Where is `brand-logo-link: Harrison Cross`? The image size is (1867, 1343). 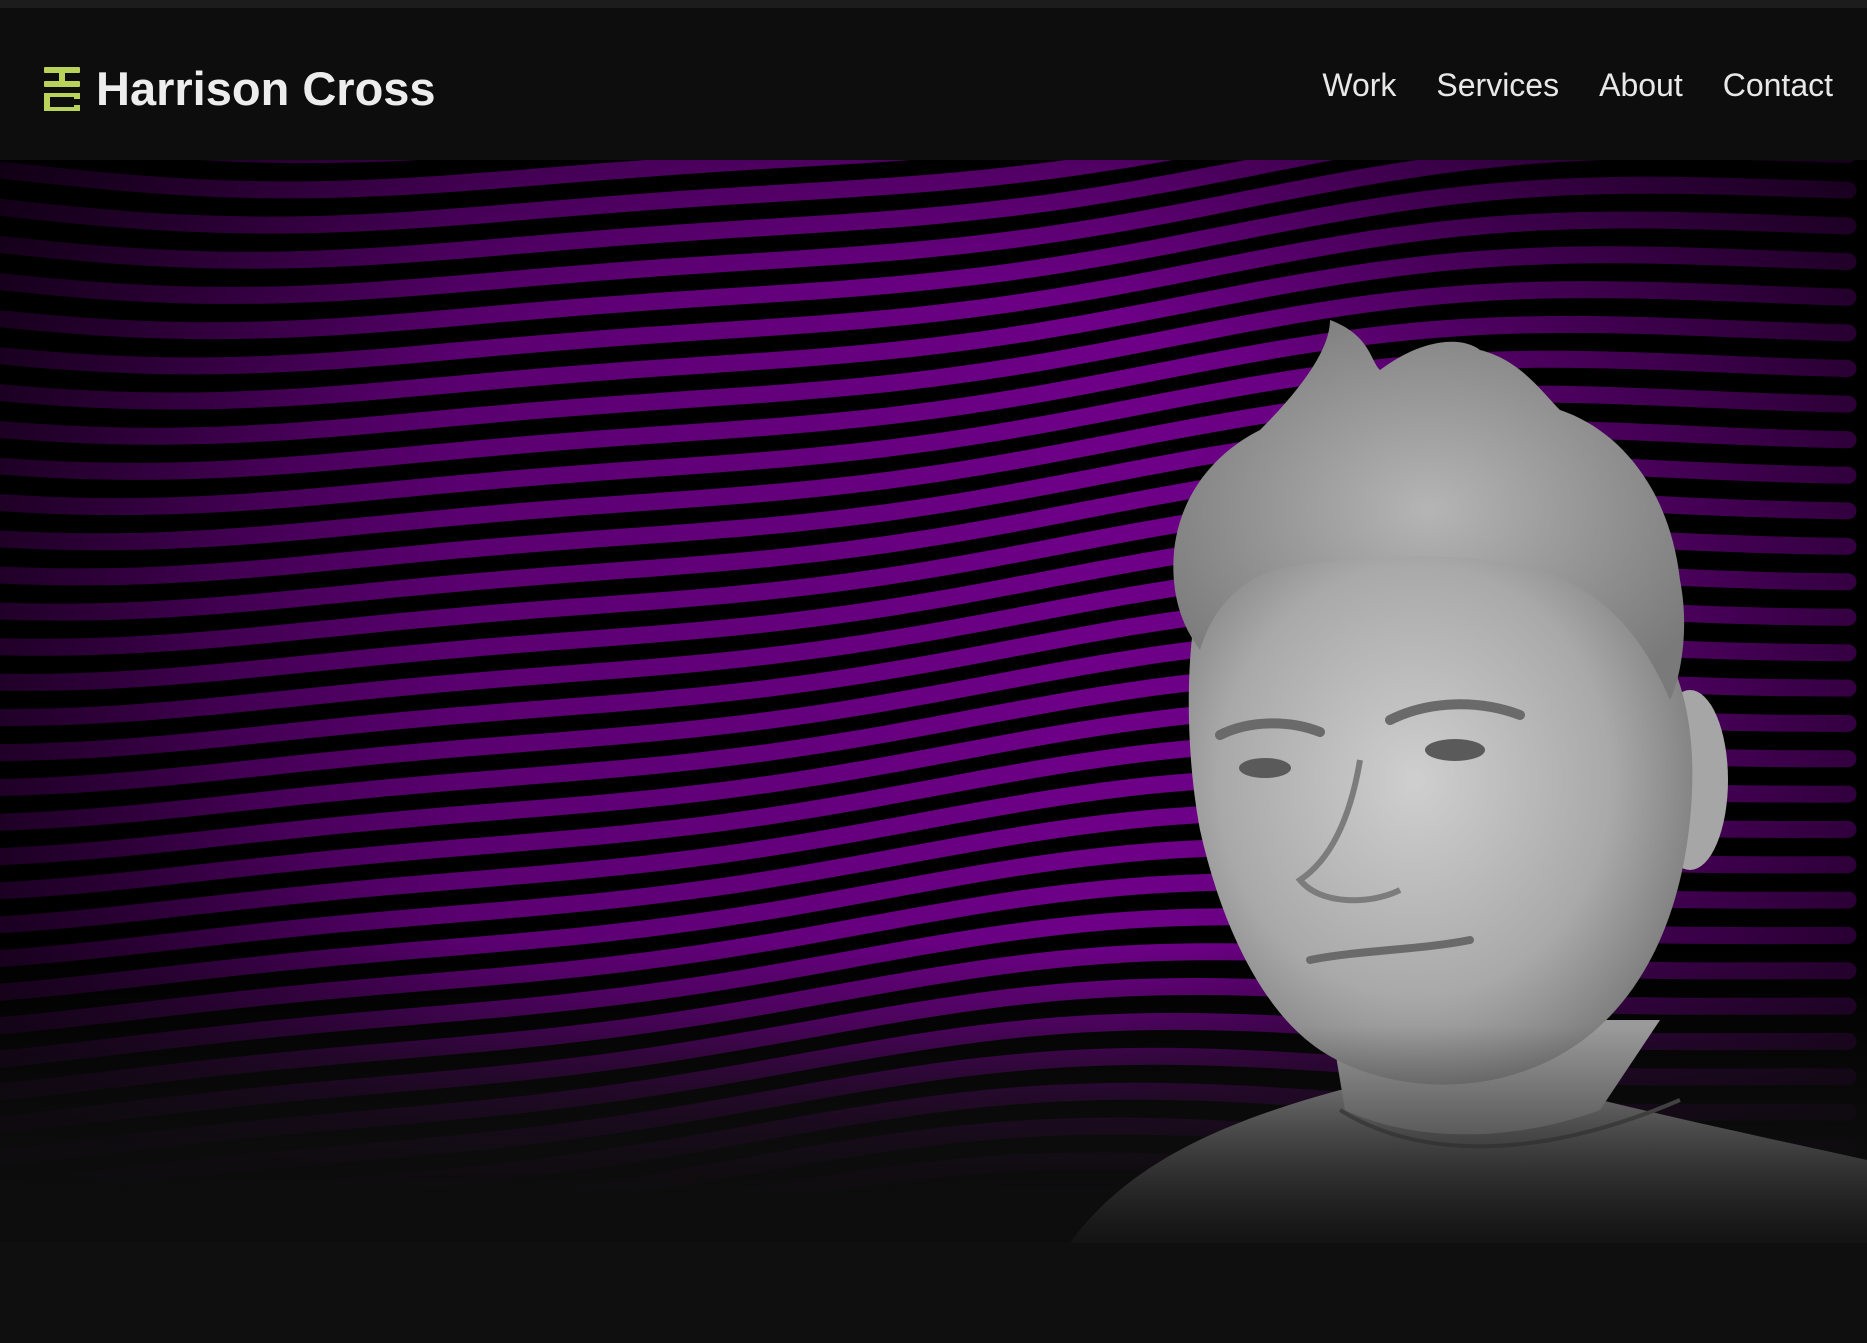
brand-logo-link: Harrison Cross is located at coordinates (239, 88).